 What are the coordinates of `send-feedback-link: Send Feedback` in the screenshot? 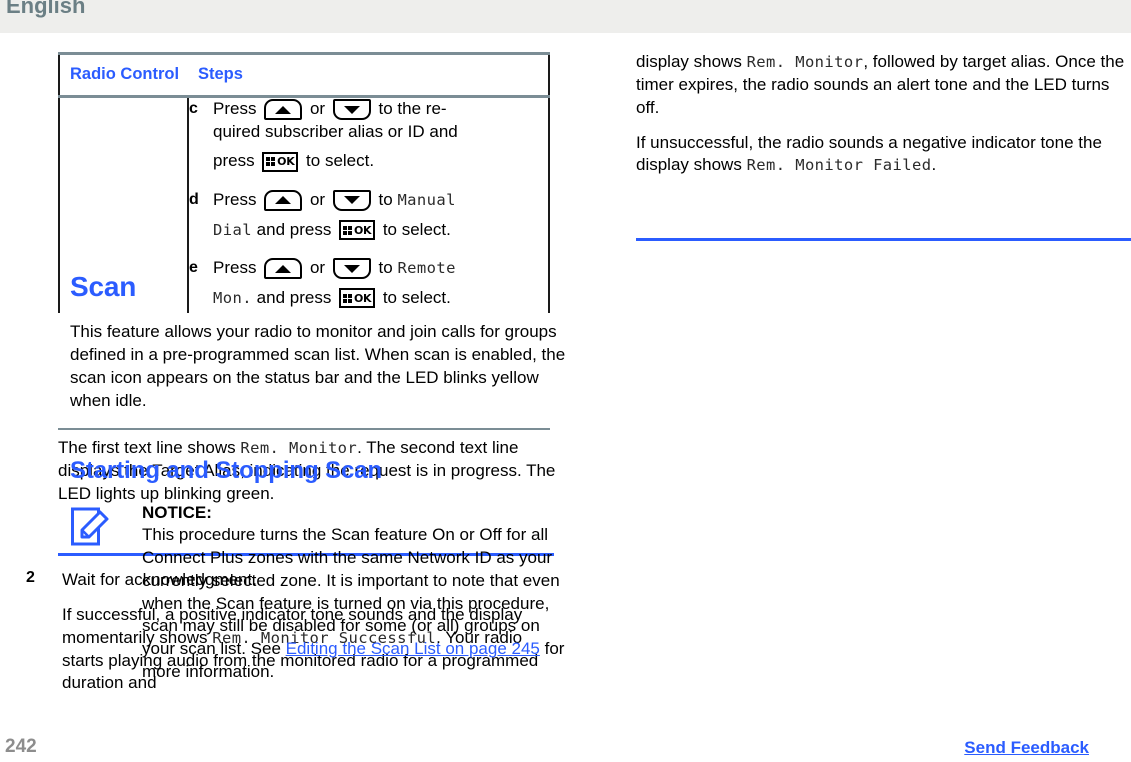 It's located at (1026, 748).